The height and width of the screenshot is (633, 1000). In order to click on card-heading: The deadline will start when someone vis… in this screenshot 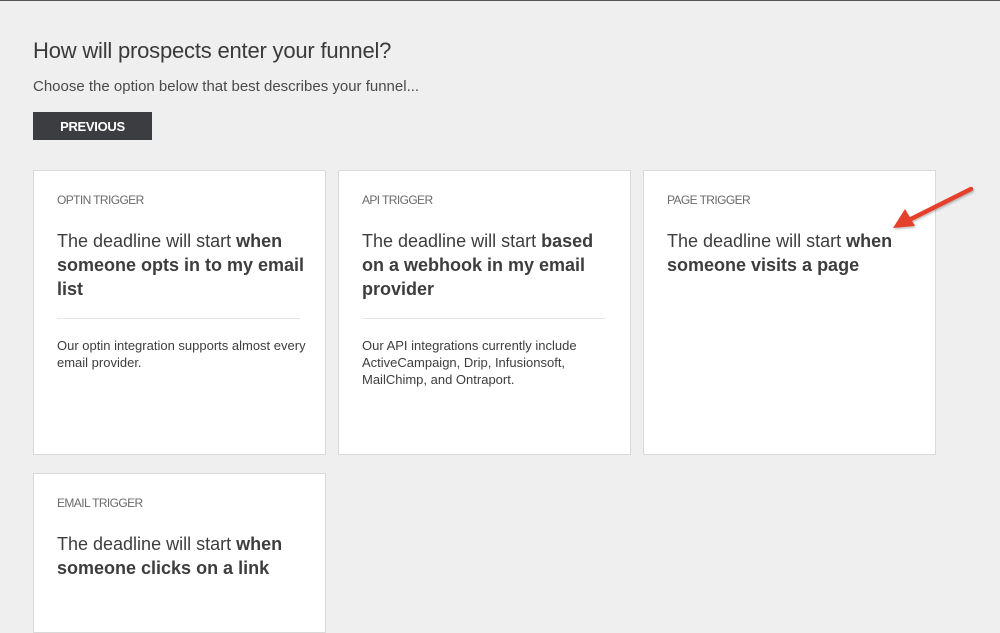, I will do `click(794, 253)`.